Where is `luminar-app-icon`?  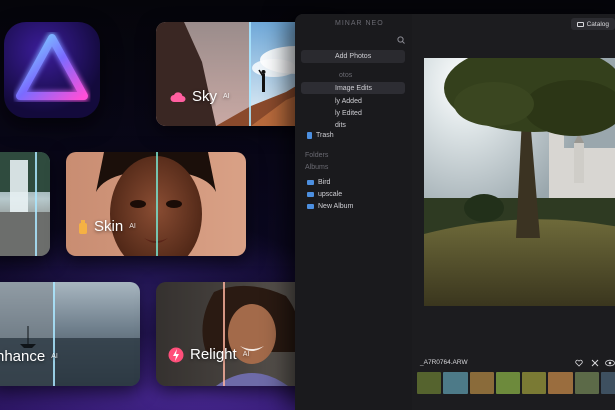 luminar-app-icon is located at coordinates (52, 70).